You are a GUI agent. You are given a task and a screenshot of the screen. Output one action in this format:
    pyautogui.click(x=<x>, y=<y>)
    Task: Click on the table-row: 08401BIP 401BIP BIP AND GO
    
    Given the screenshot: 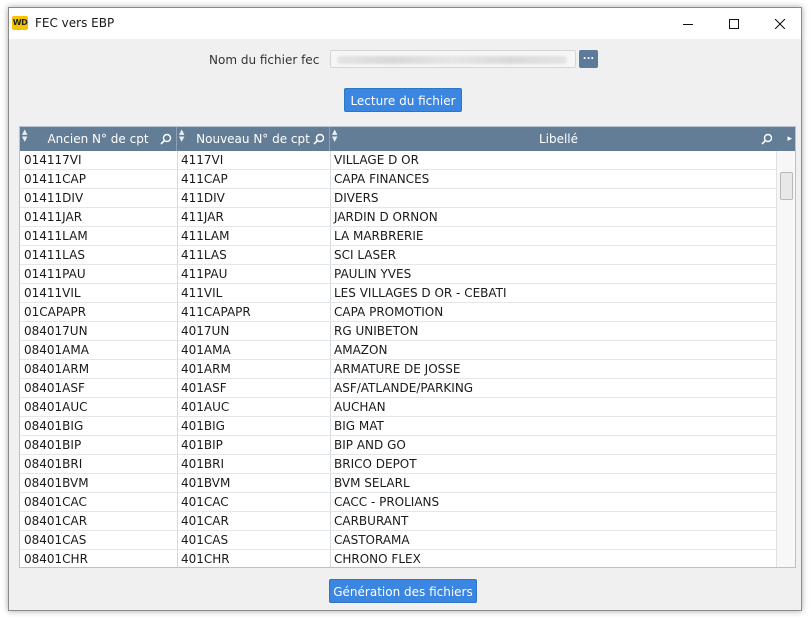 What is the action you would take?
    pyautogui.click(x=398, y=445)
    